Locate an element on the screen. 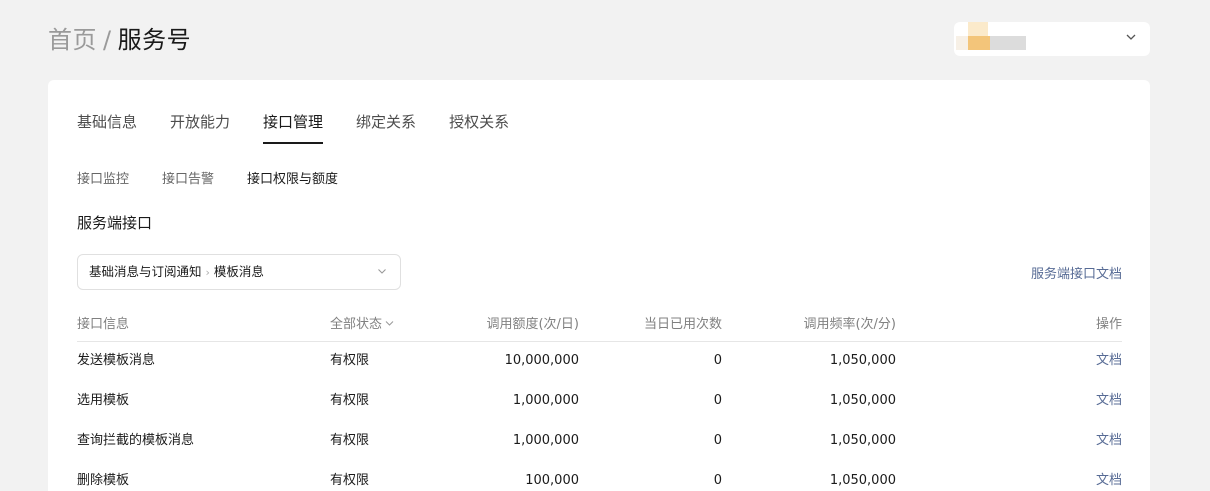 The width and height of the screenshot is (1210, 491). breadcrumb-home: 首页 is located at coordinates (72, 40).